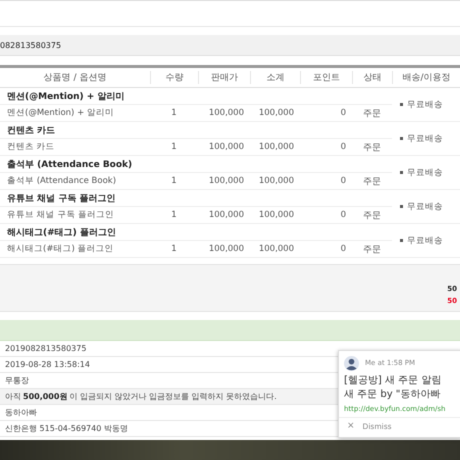 This screenshot has height=460, width=460. What do you see at coordinates (62, 181) in the screenshot?
I see `option-name: 출석부 (Attendance Book)` at bounding box center [62, 181].